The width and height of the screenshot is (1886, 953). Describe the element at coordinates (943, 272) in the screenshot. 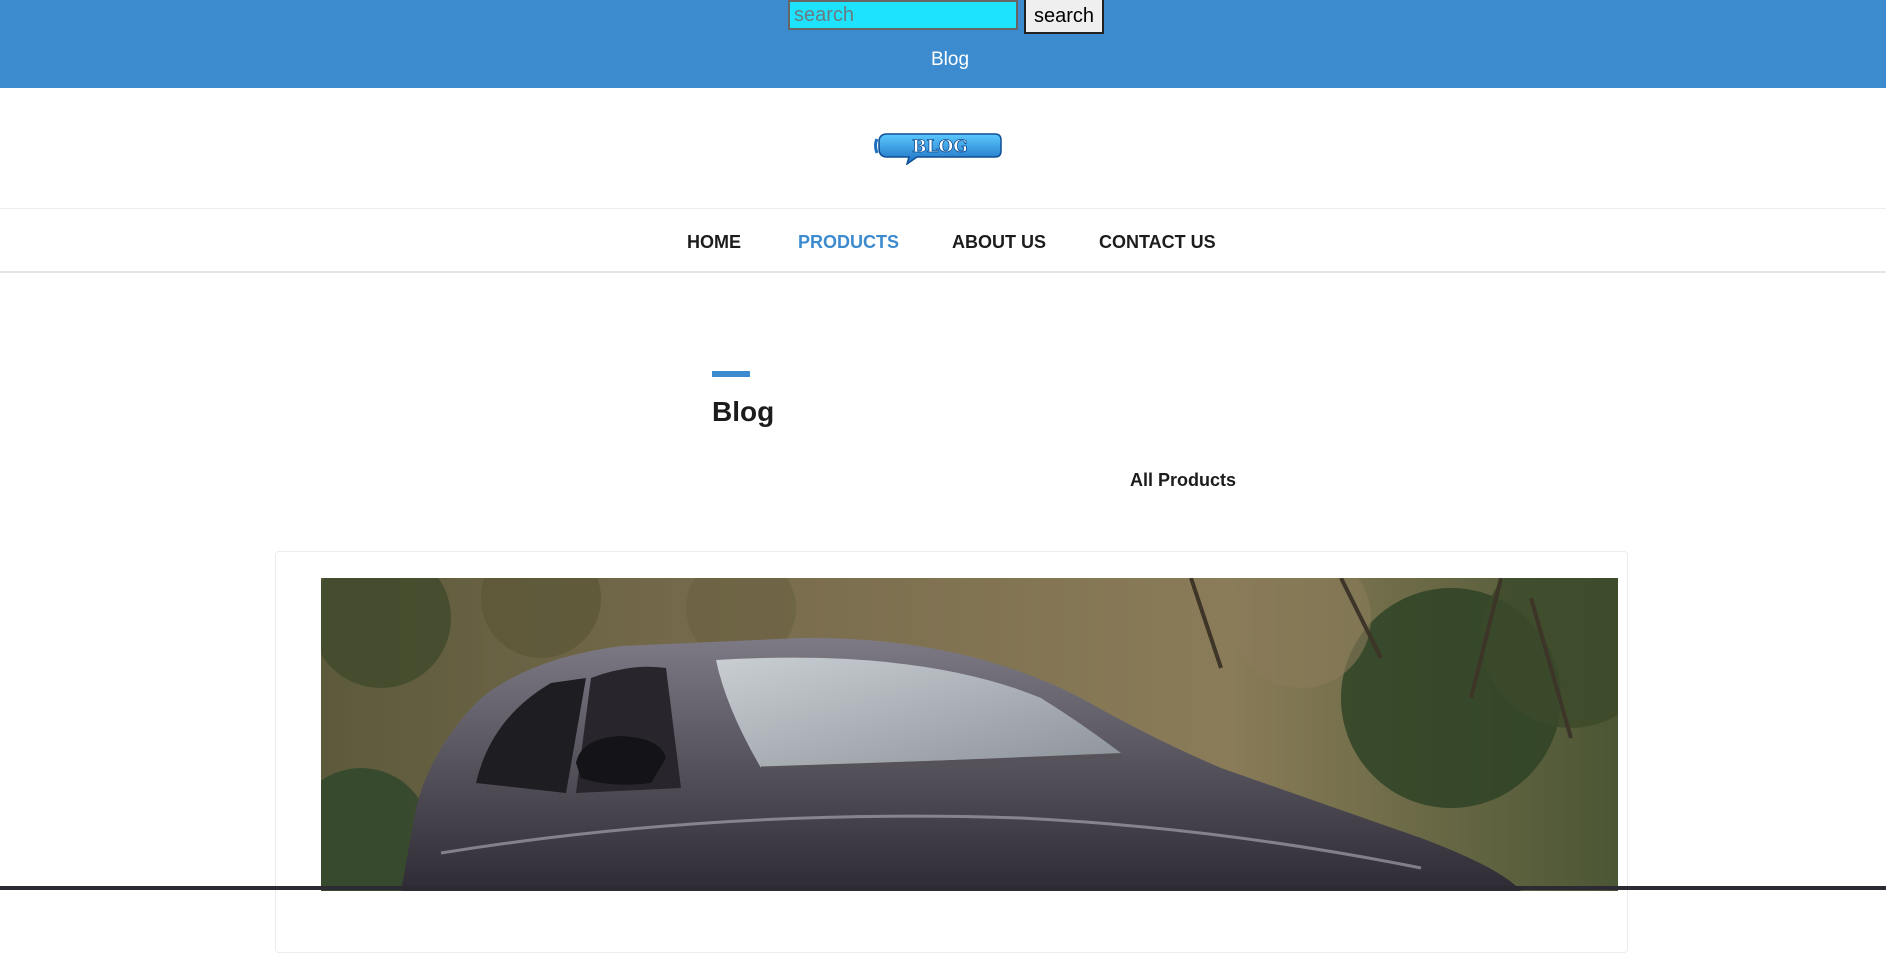

I see `nav-divider` at that location.